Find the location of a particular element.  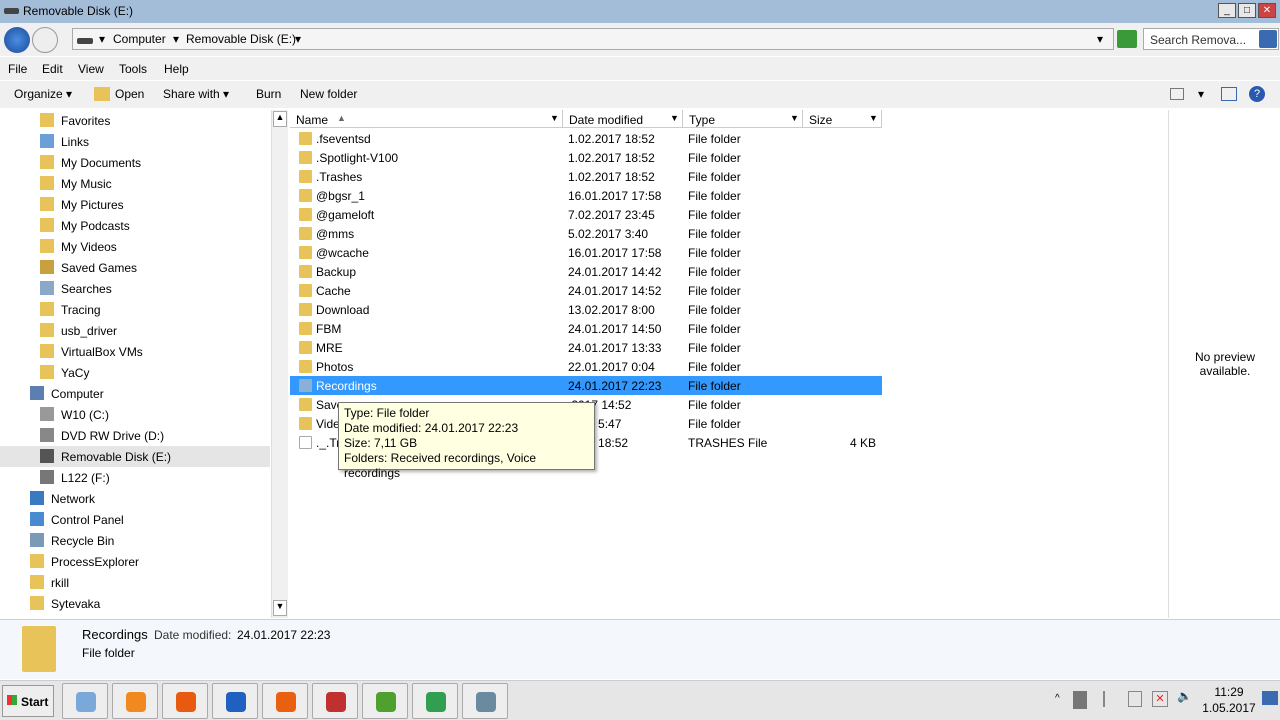

column-type: Type ▼ is located at coordinates (743, 119).